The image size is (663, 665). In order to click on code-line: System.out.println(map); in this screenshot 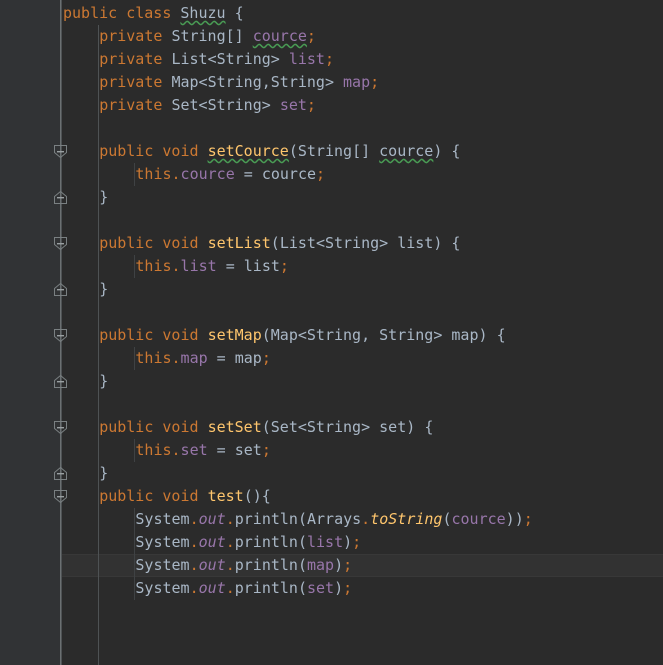, I will do `click(243, 565)`.